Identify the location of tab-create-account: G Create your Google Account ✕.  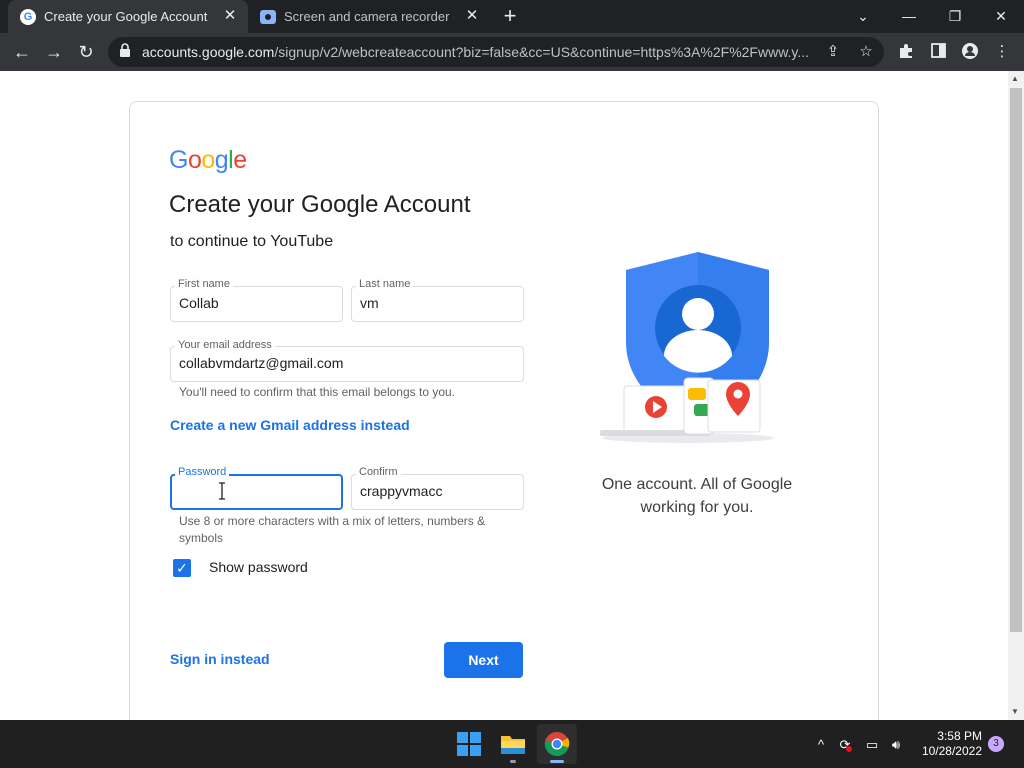
(128, 16).